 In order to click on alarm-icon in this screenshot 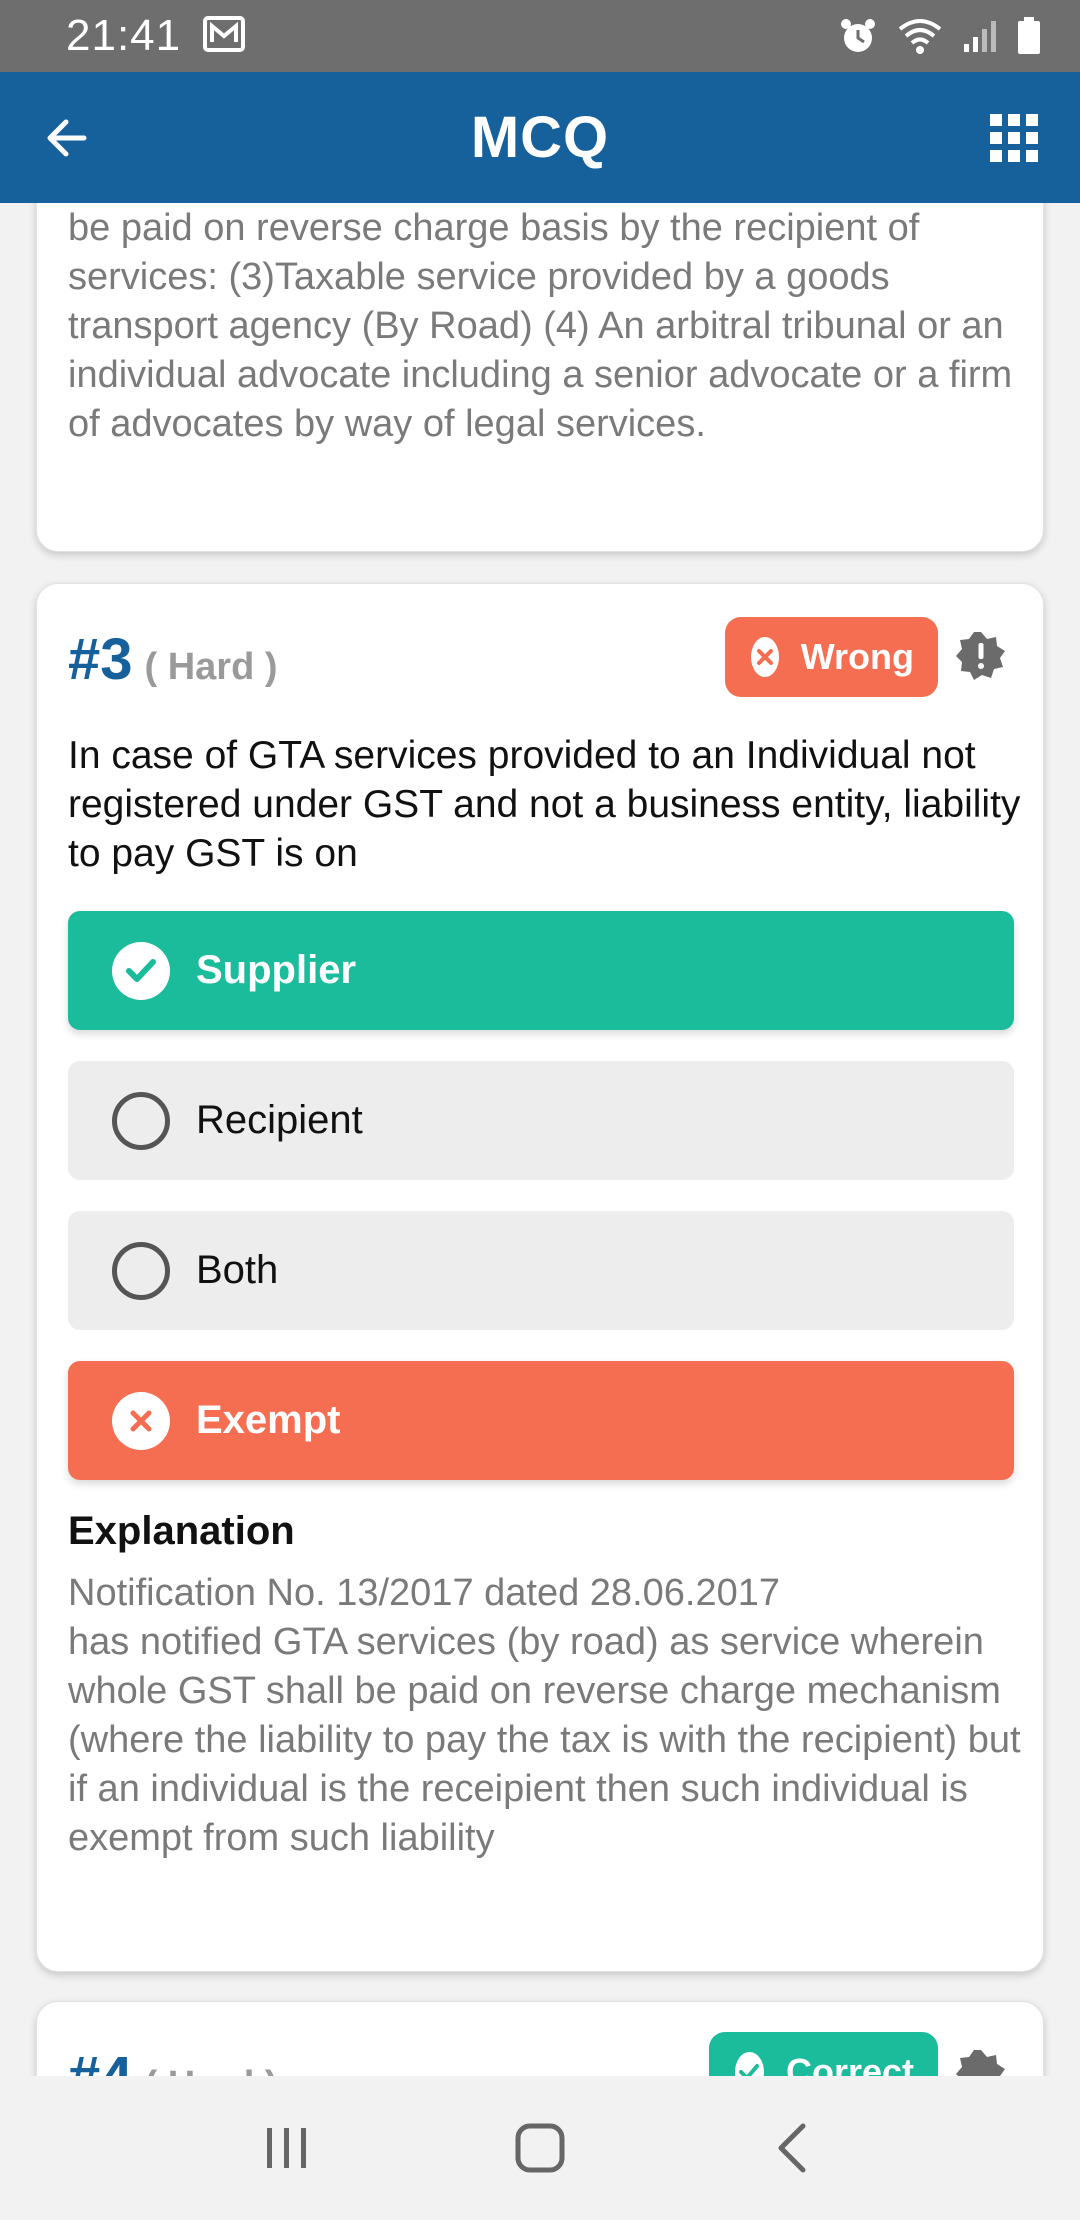, I will do `click(858, 36)`.